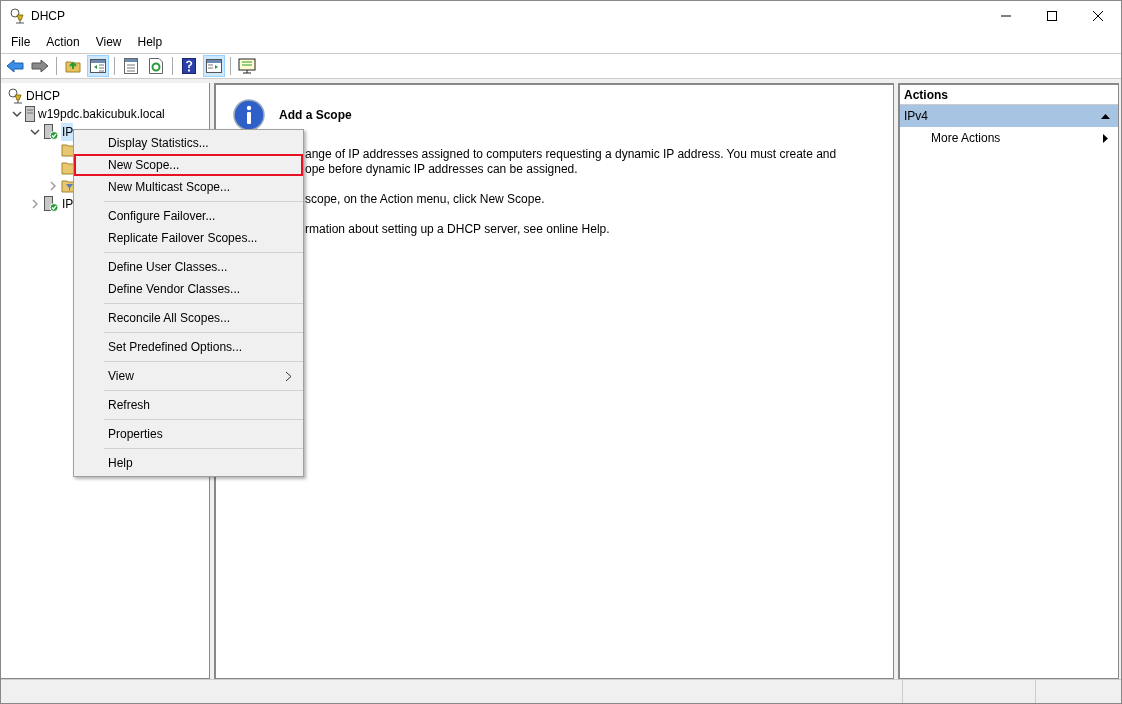 Image resolution: width=1122 pixels, height=704 pixels. Describe the element at coordinates (189, 66) in the screenshot. I see `help-icon` at that location.